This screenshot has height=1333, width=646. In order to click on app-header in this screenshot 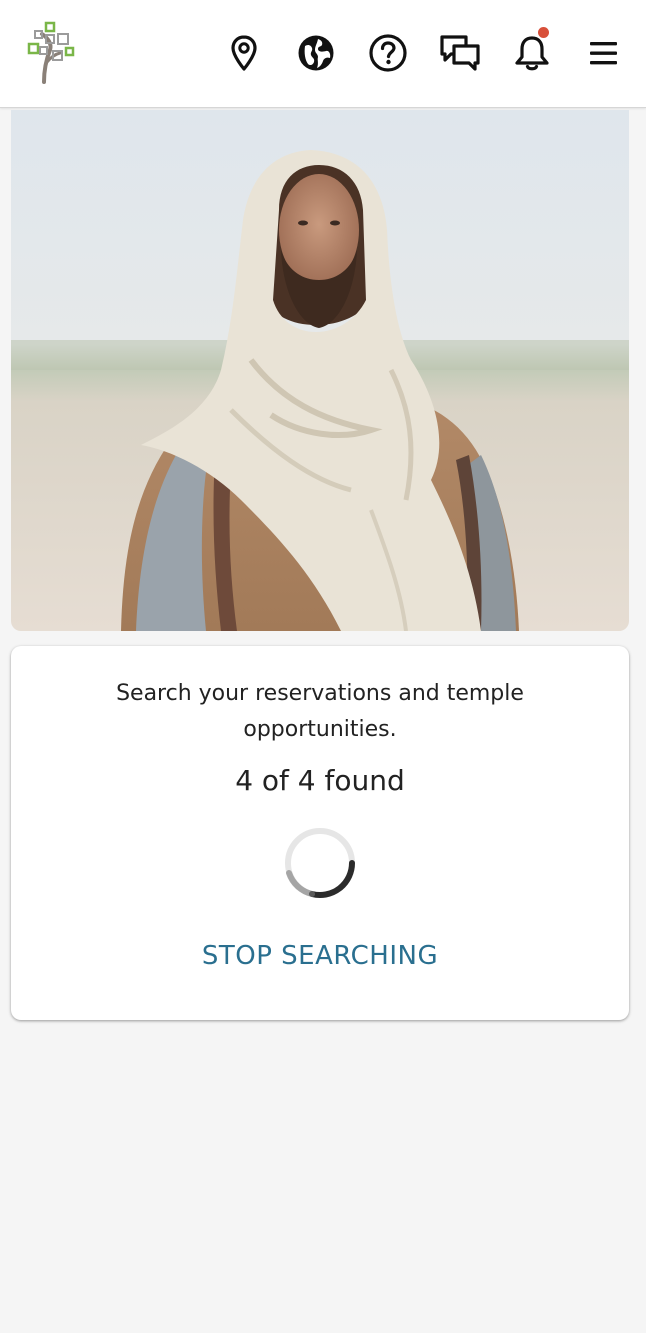, I will do `click(323, 54)`.